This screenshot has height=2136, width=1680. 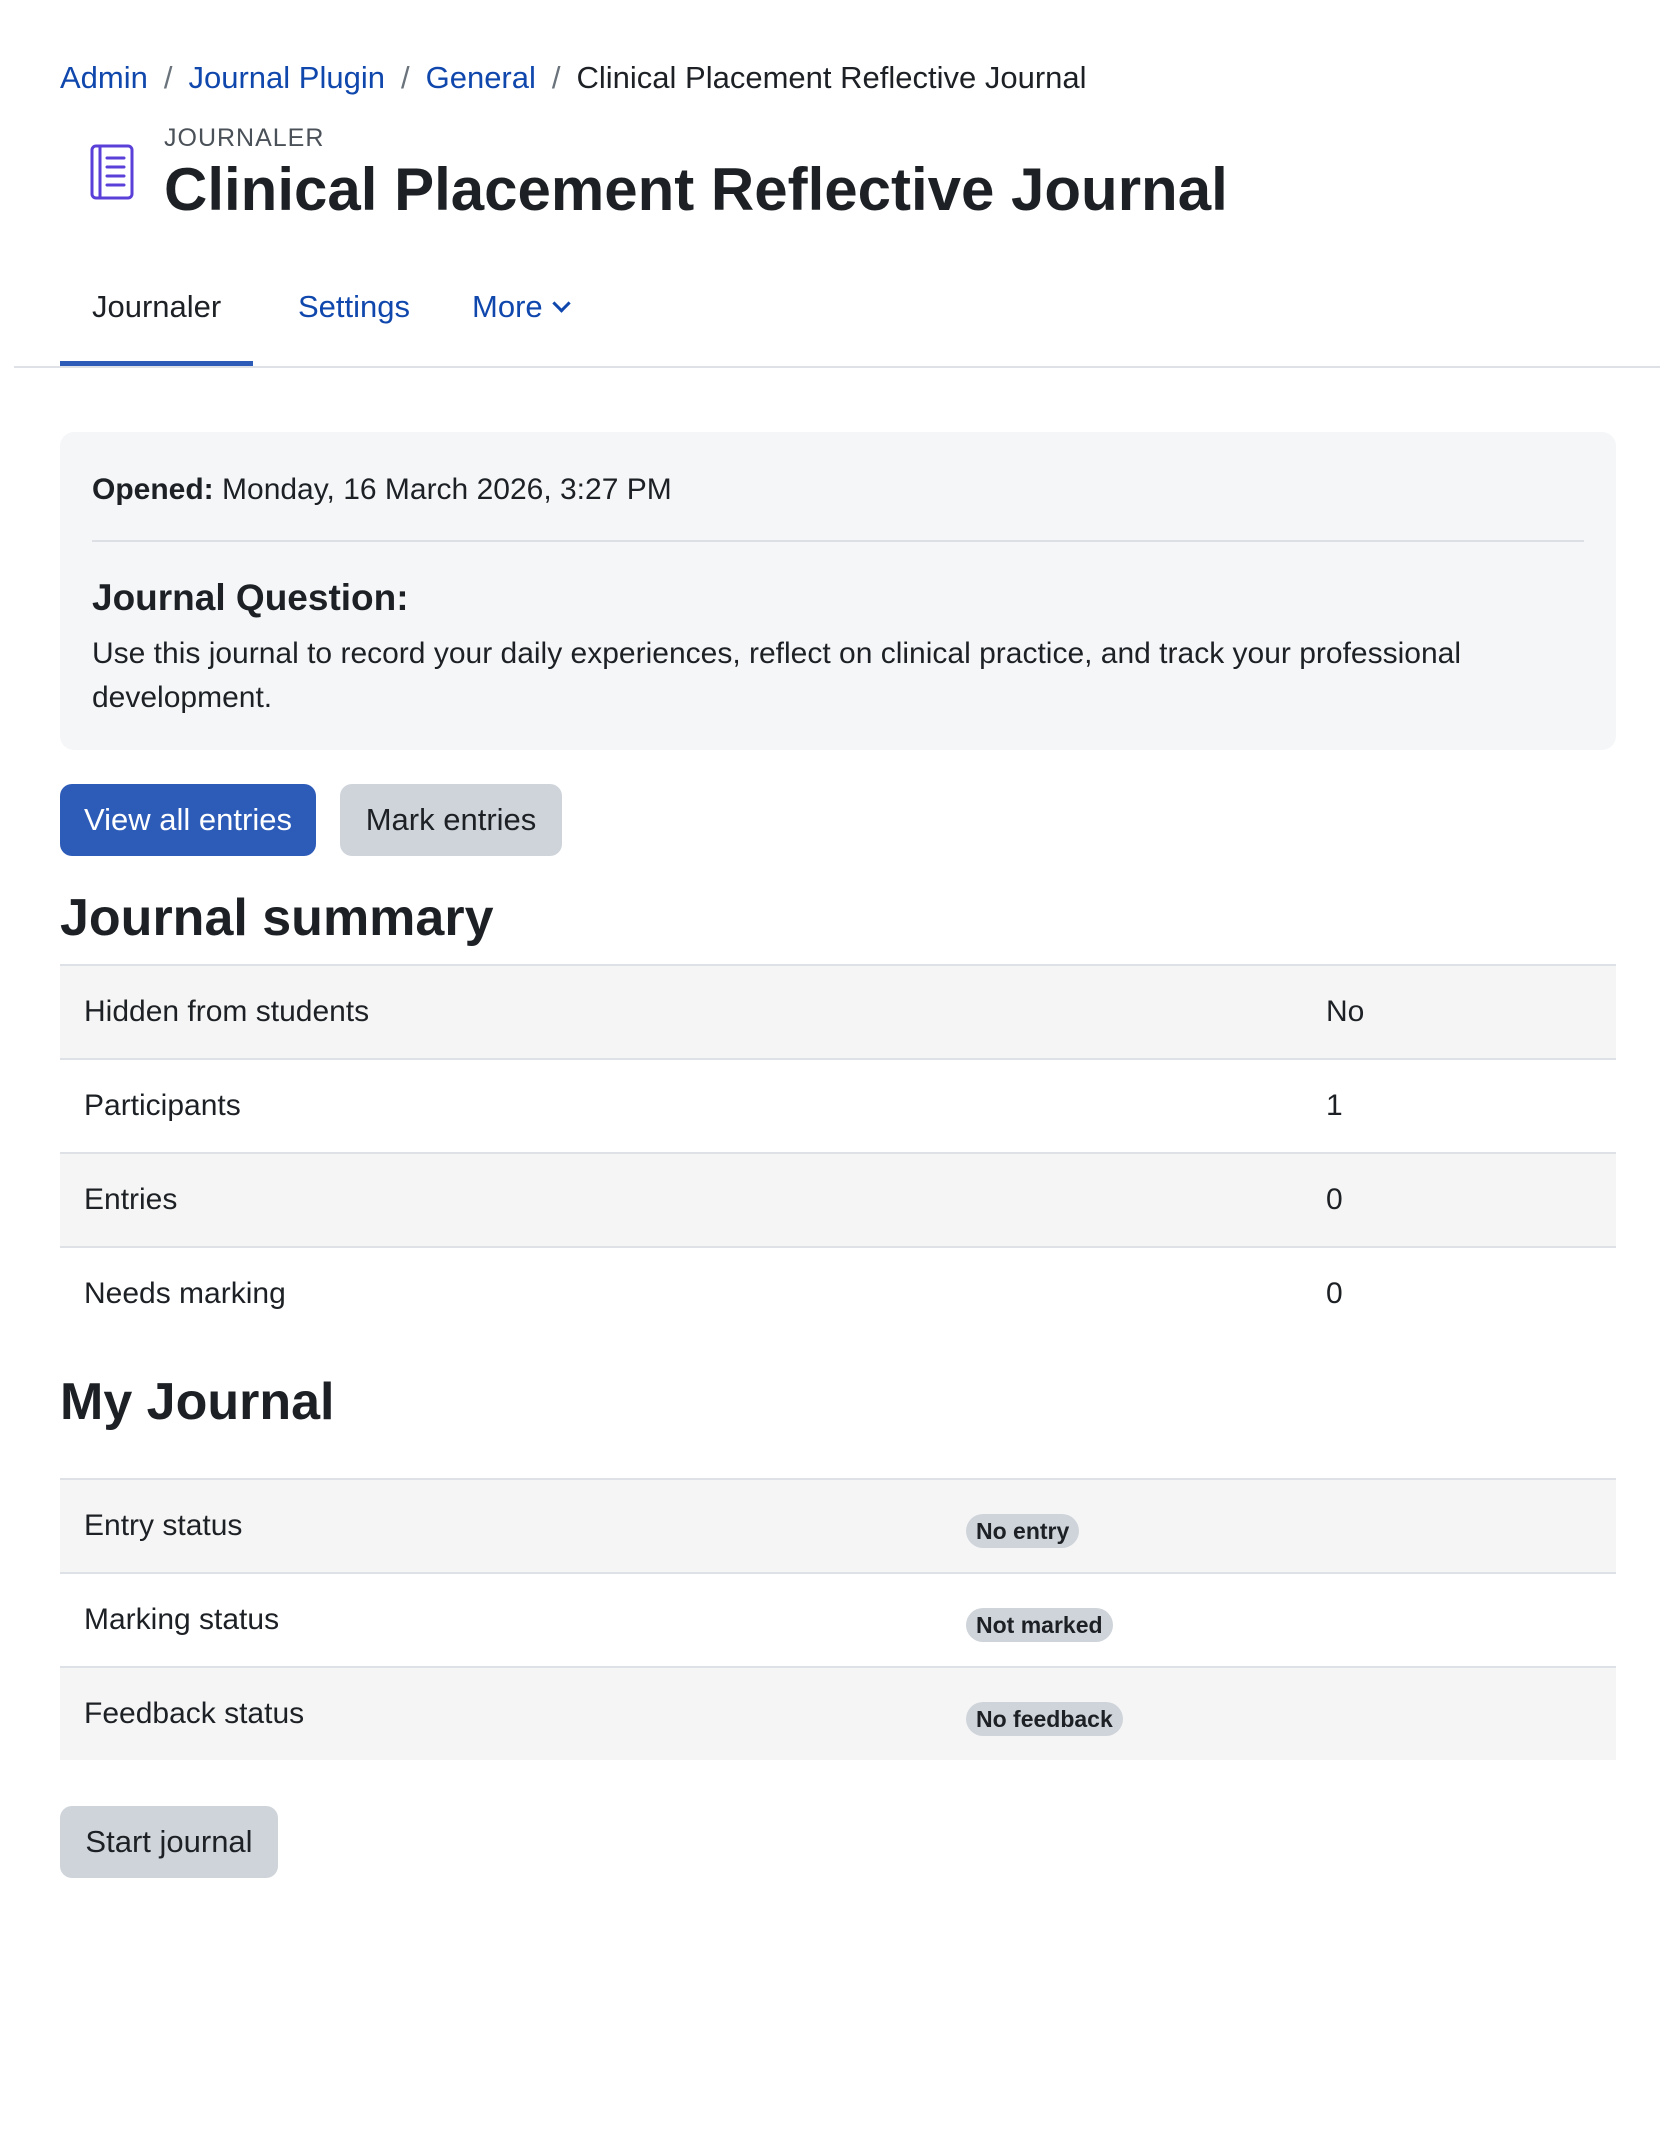 What do you see at coordinates (1334, 1105) in the screenshot?
I see `row-value: 1` at bounding box center [1334, 1105].